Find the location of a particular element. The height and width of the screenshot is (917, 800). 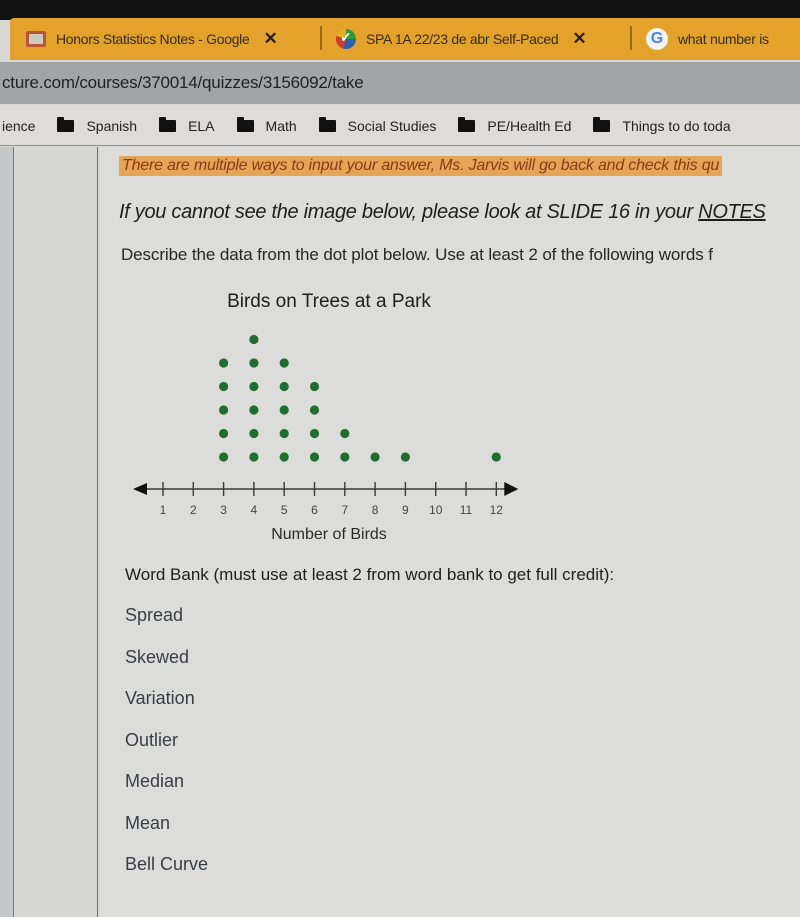

bookmark-label: Things to do toda is located at coordinates (676, 125).